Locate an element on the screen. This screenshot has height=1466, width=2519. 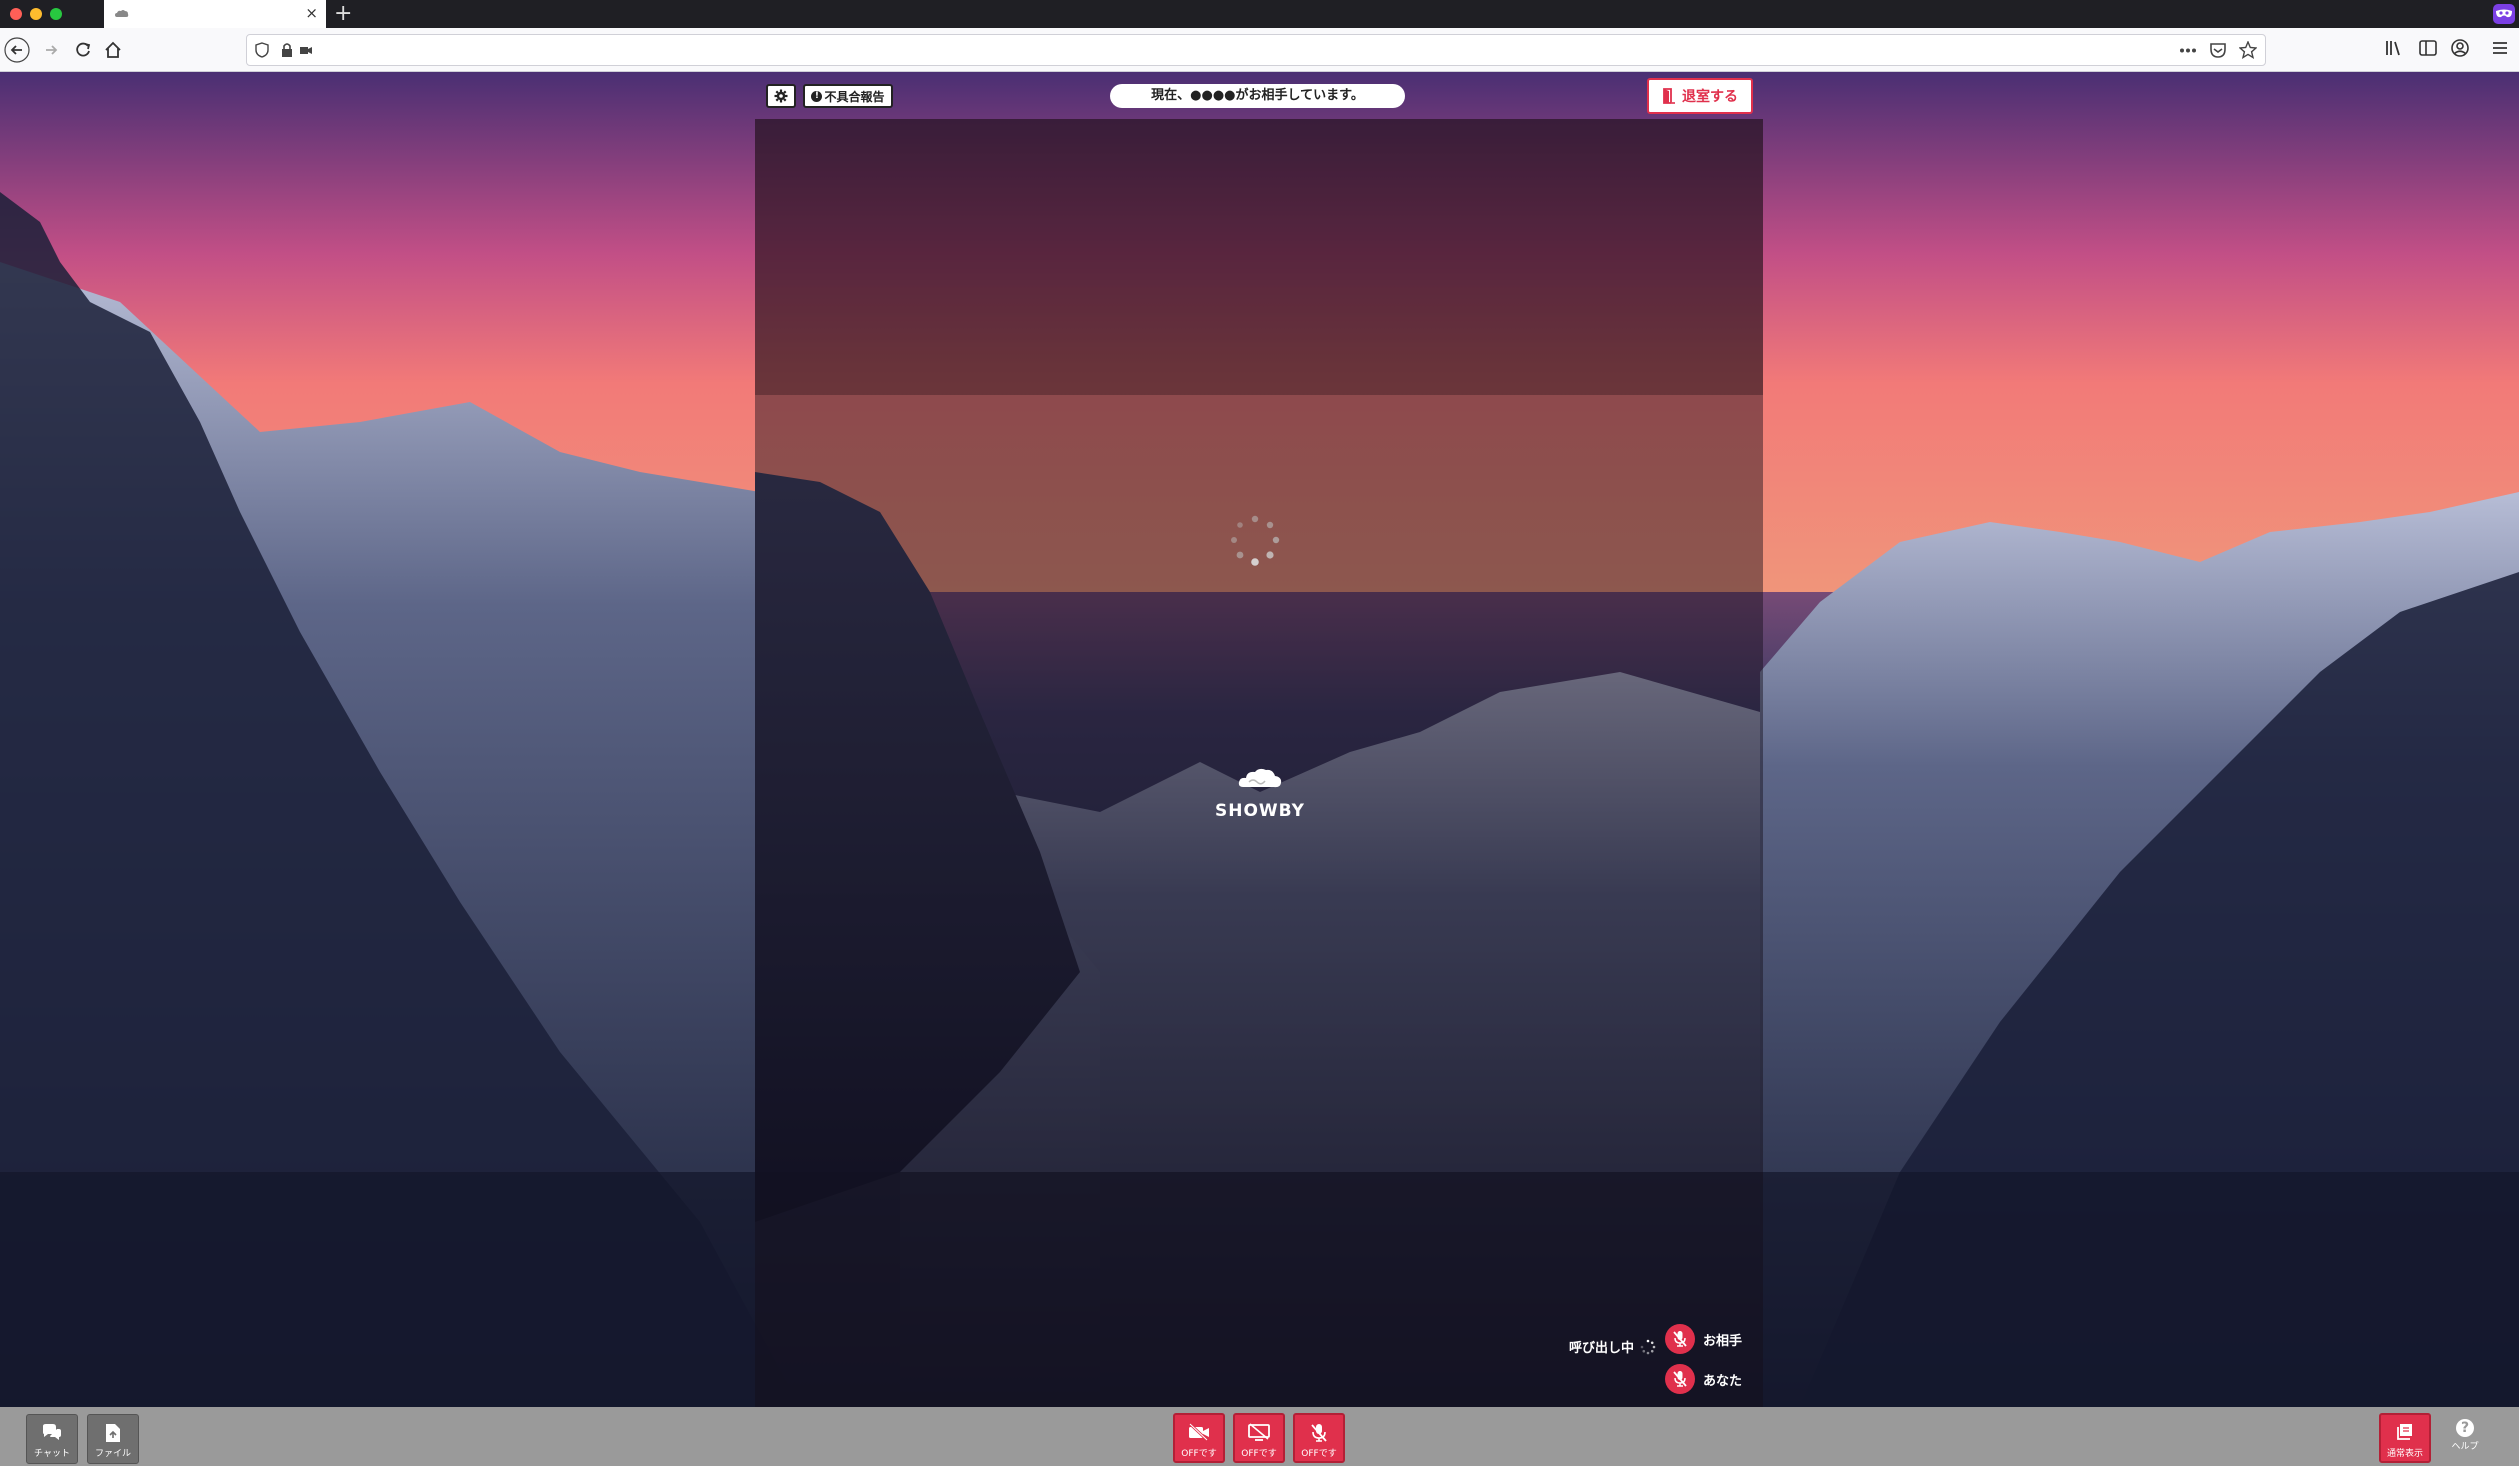
cloud-logo-icon is located at coordinates (1260, 778).